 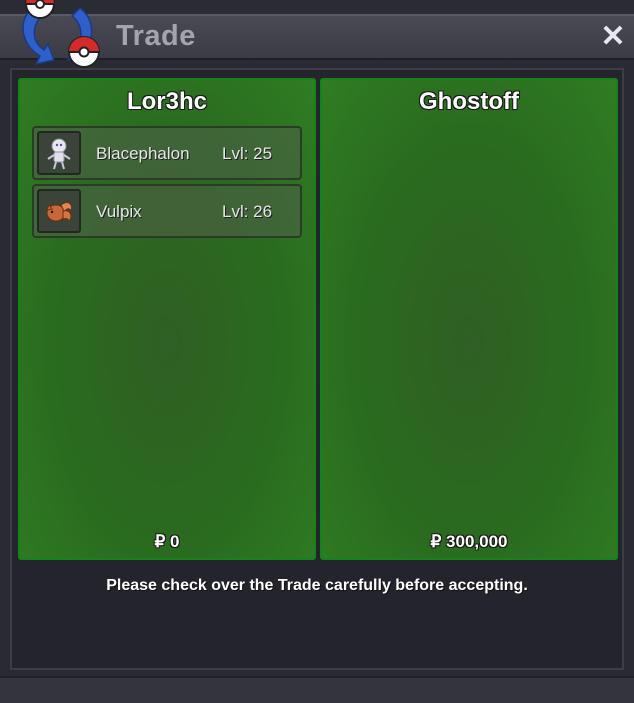 What do you see at coordinates (469, 541) in the screenshot?
I see `right-trader-money: ₽ 300,000` at bounding box center [469, 541].